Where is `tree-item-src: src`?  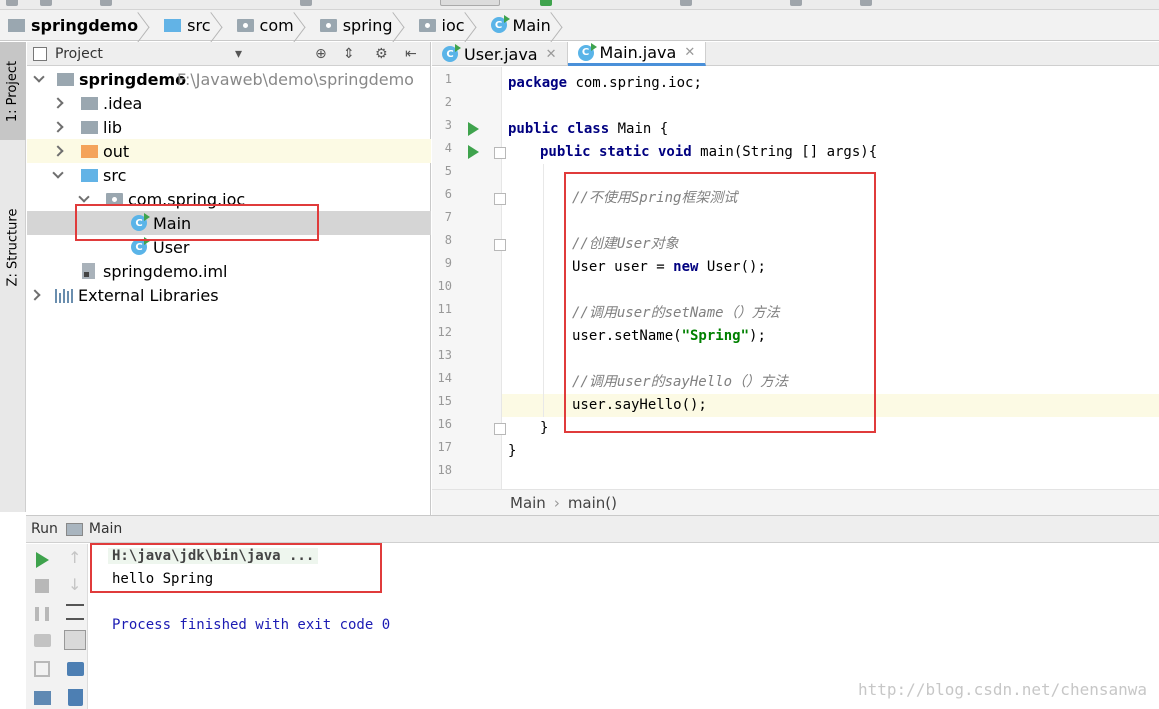 tree-item-src: src is located at coordinates (229, 175).